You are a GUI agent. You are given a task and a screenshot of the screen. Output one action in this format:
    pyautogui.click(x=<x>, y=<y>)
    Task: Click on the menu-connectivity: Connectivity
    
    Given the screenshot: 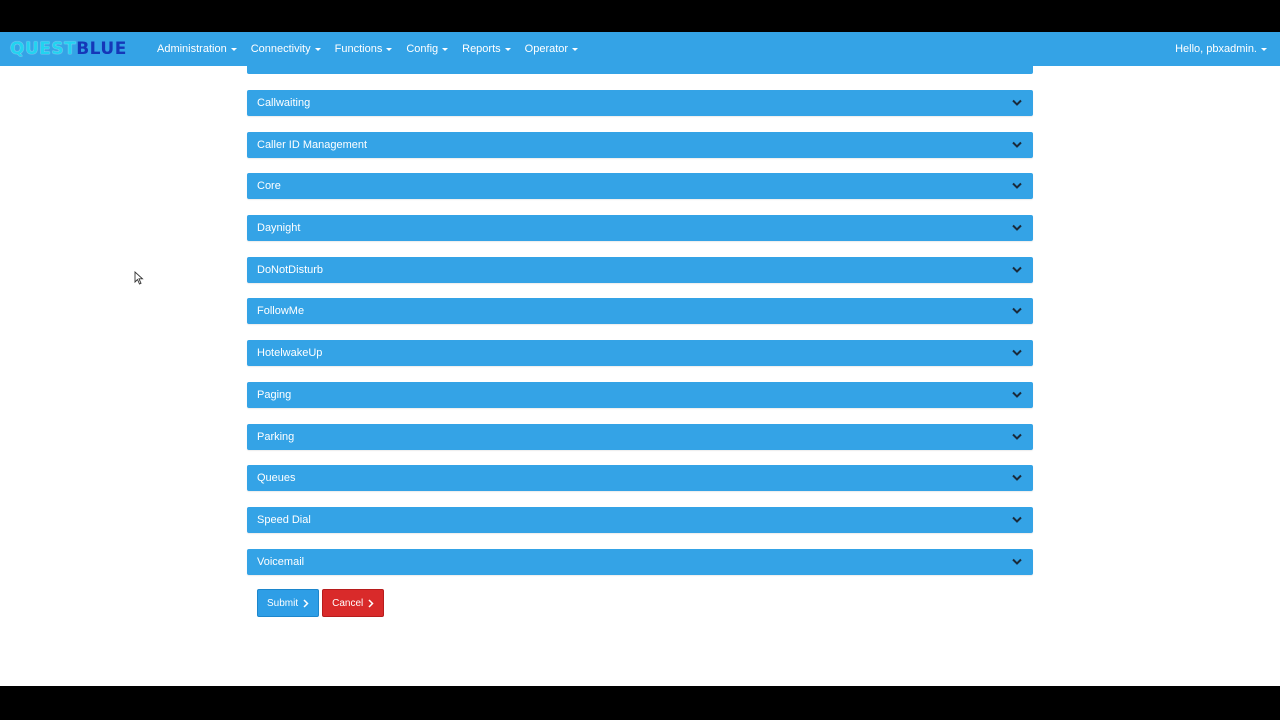 What is the action you would take?
    pyautogui.click(x=286, y=49)
    